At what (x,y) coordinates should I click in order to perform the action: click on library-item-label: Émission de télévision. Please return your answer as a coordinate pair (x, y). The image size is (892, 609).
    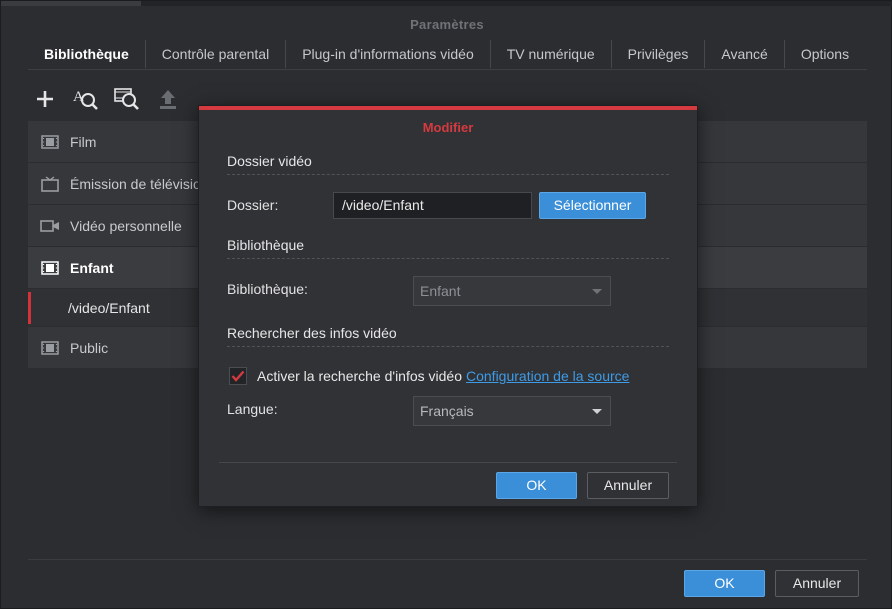
    Looking at the image, I should click on (139, 183).